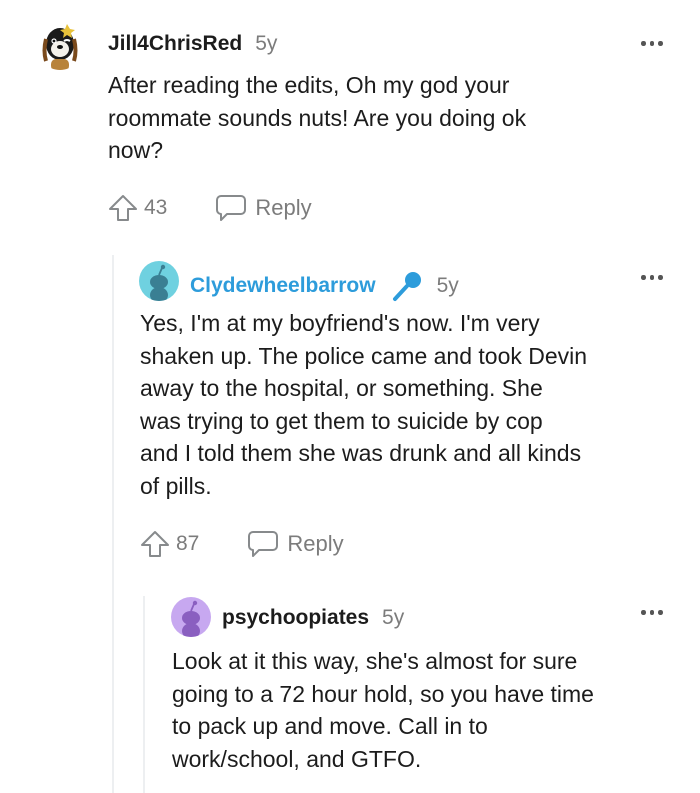 Image resolution: width=700 pixels, height=793 pixels. I want to click on comment-line: of pills., so click(176, 485).